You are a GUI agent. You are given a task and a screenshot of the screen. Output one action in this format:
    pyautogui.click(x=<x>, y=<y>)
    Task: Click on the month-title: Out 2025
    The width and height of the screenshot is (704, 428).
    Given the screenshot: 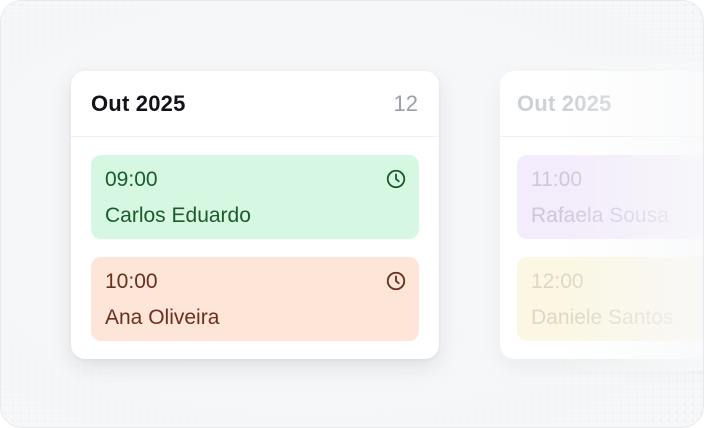 What is the action you would take?
    pyautogui.click(x=138, y=103)
    